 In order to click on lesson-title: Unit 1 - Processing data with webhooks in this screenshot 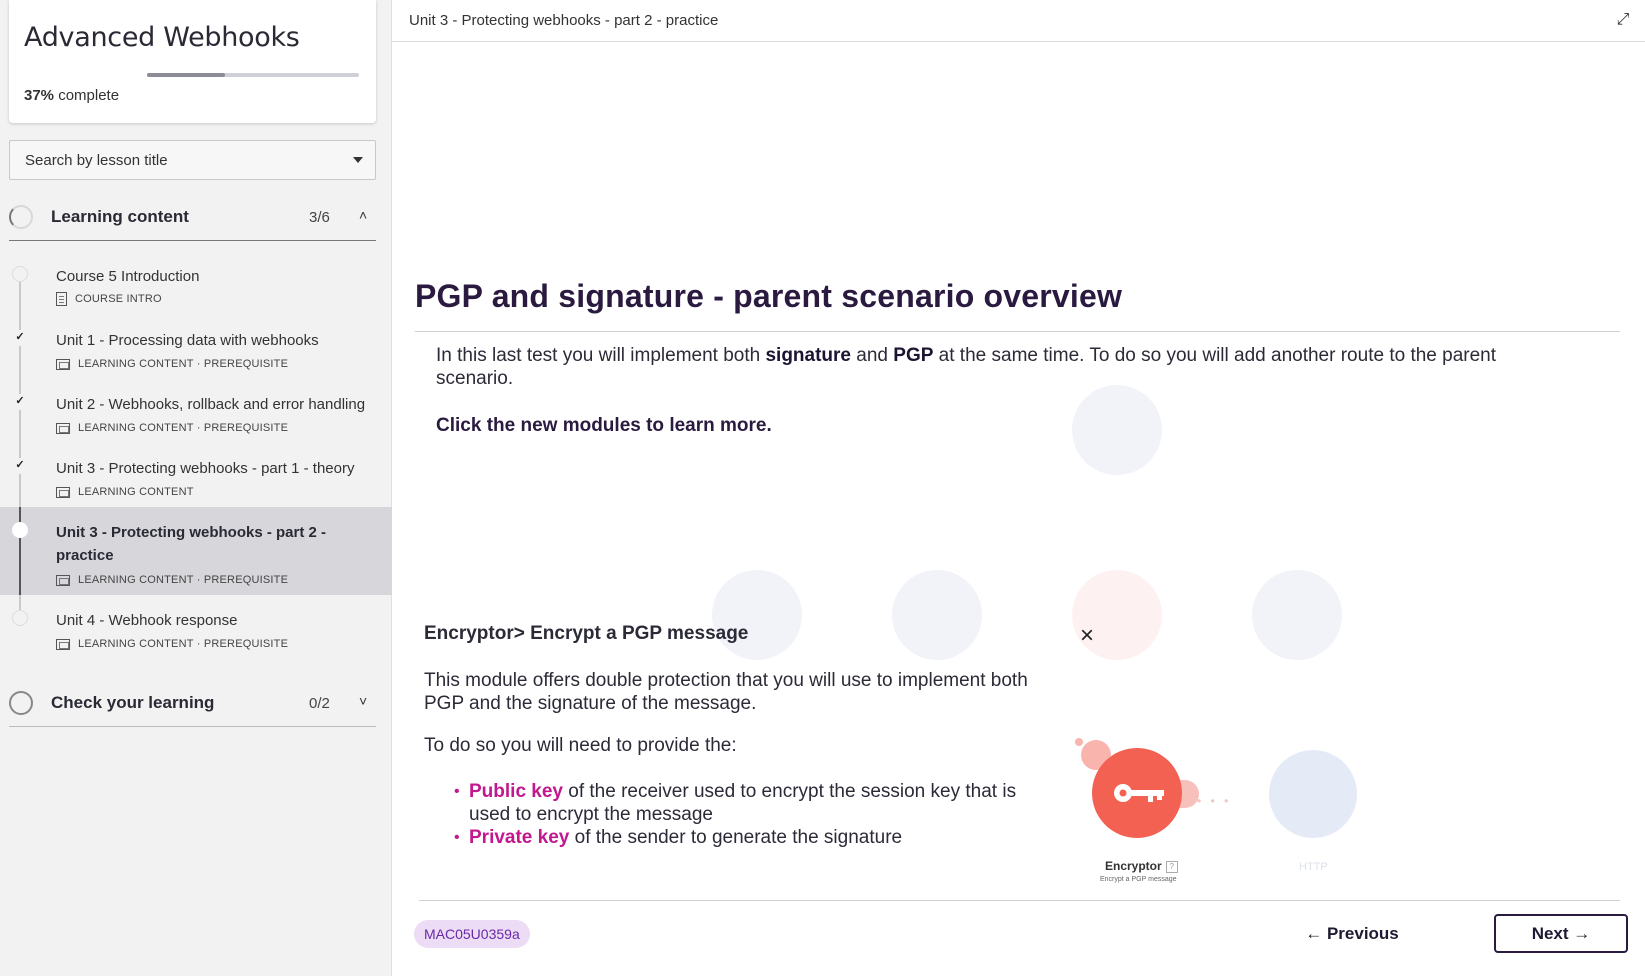, I will do `click(187, 340)`.